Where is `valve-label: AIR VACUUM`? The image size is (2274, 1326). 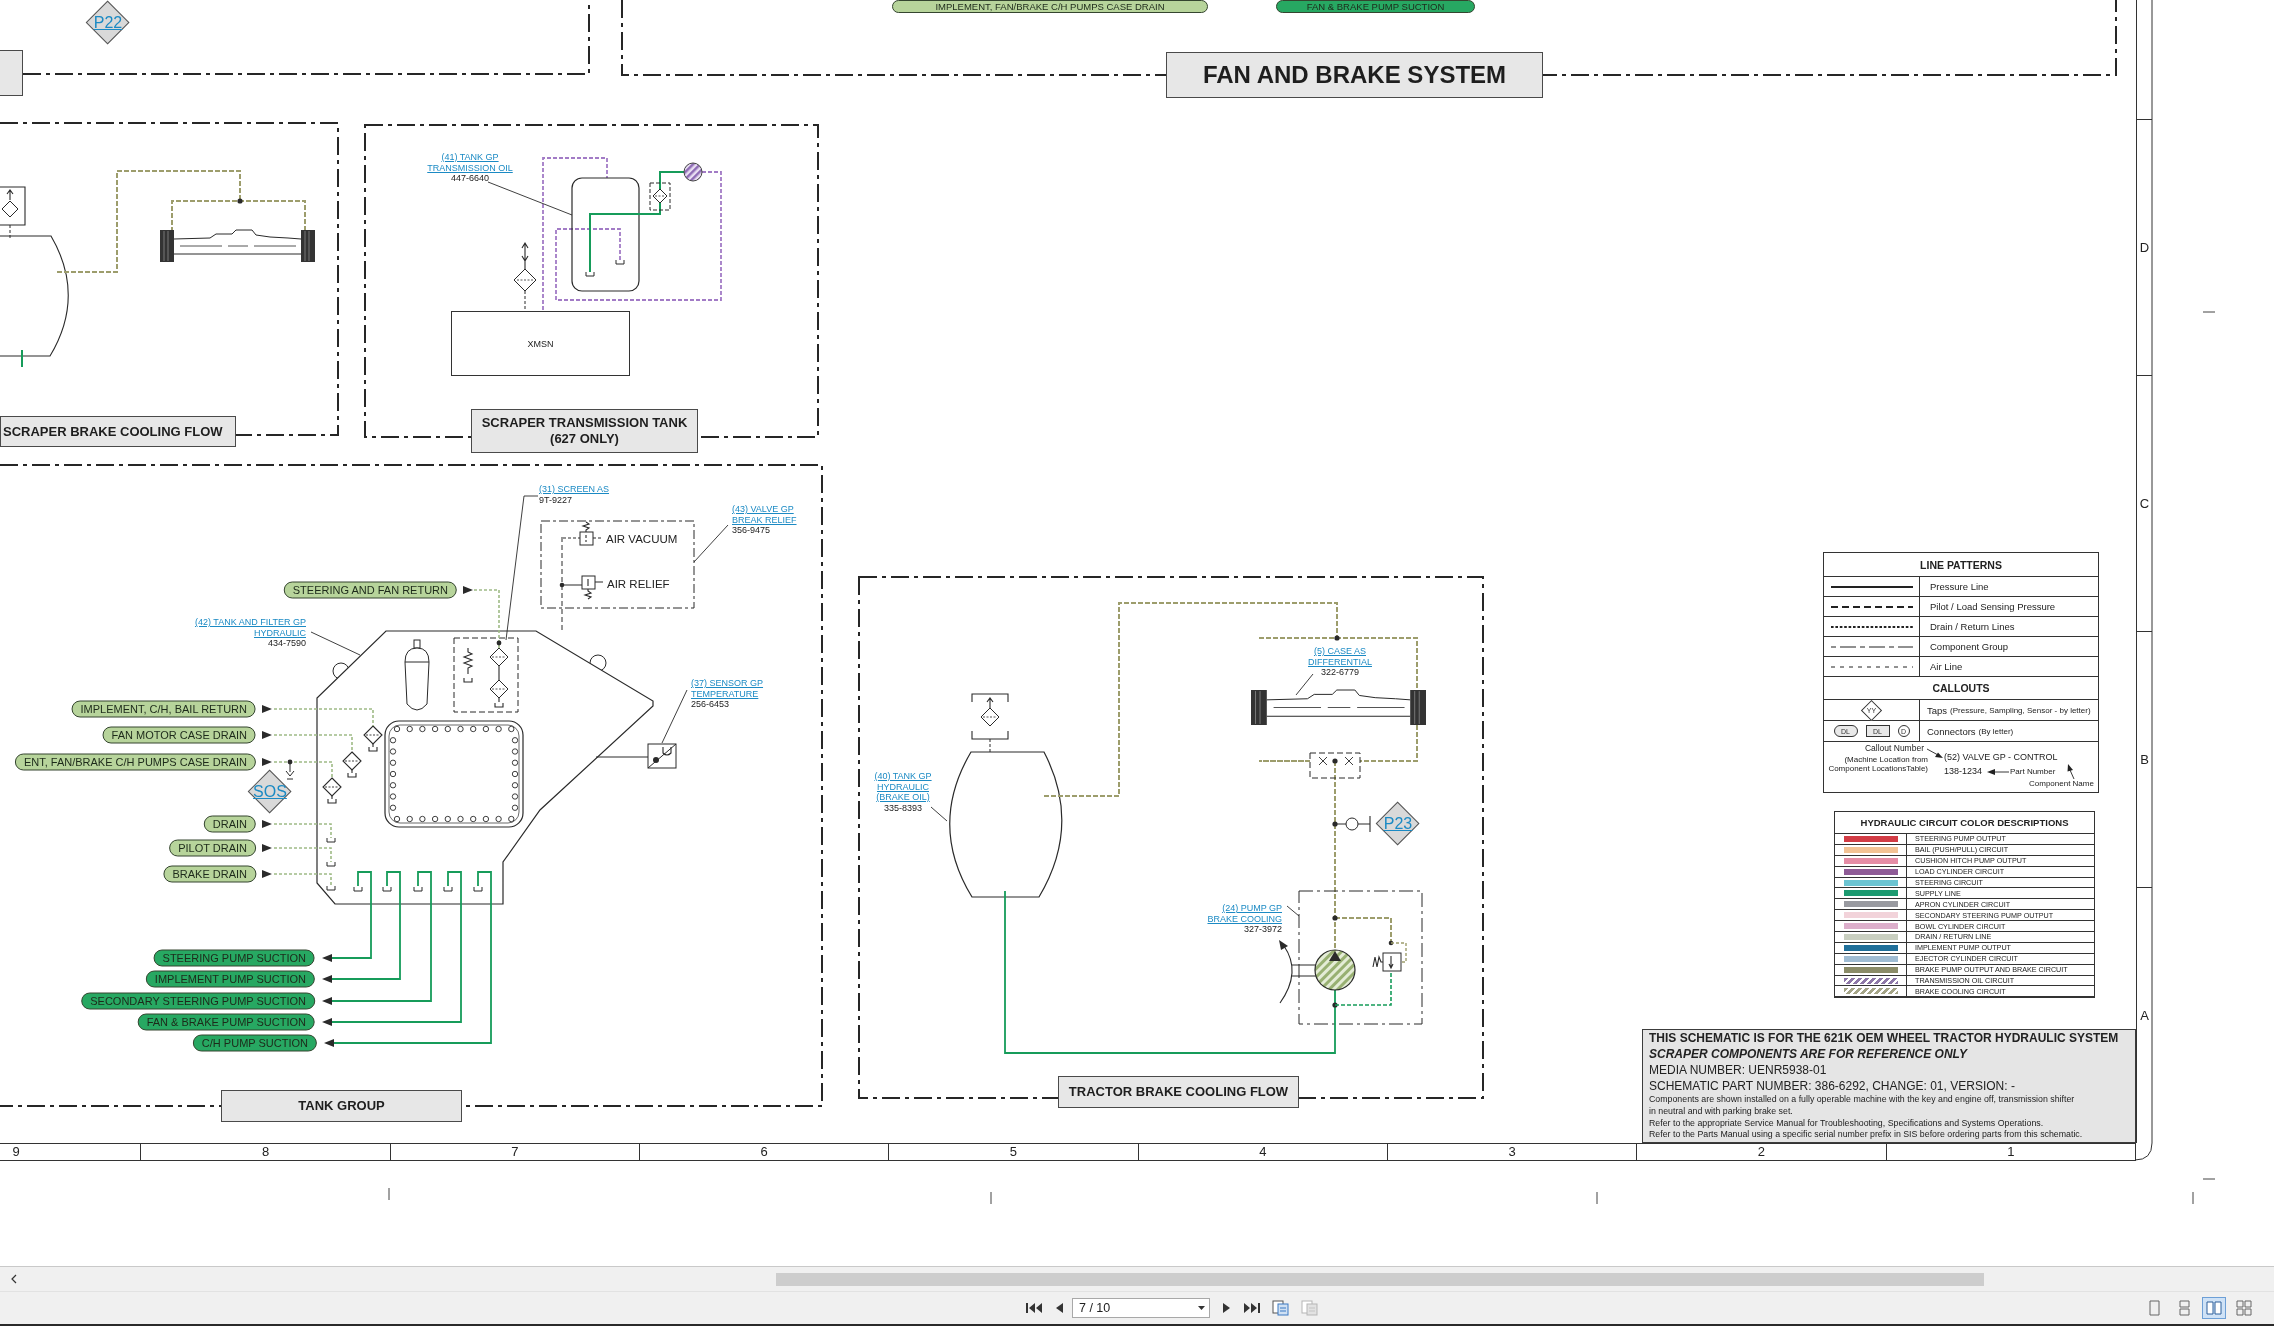 valve-label: AIR VACUUM is located at coordinates (642, 539).